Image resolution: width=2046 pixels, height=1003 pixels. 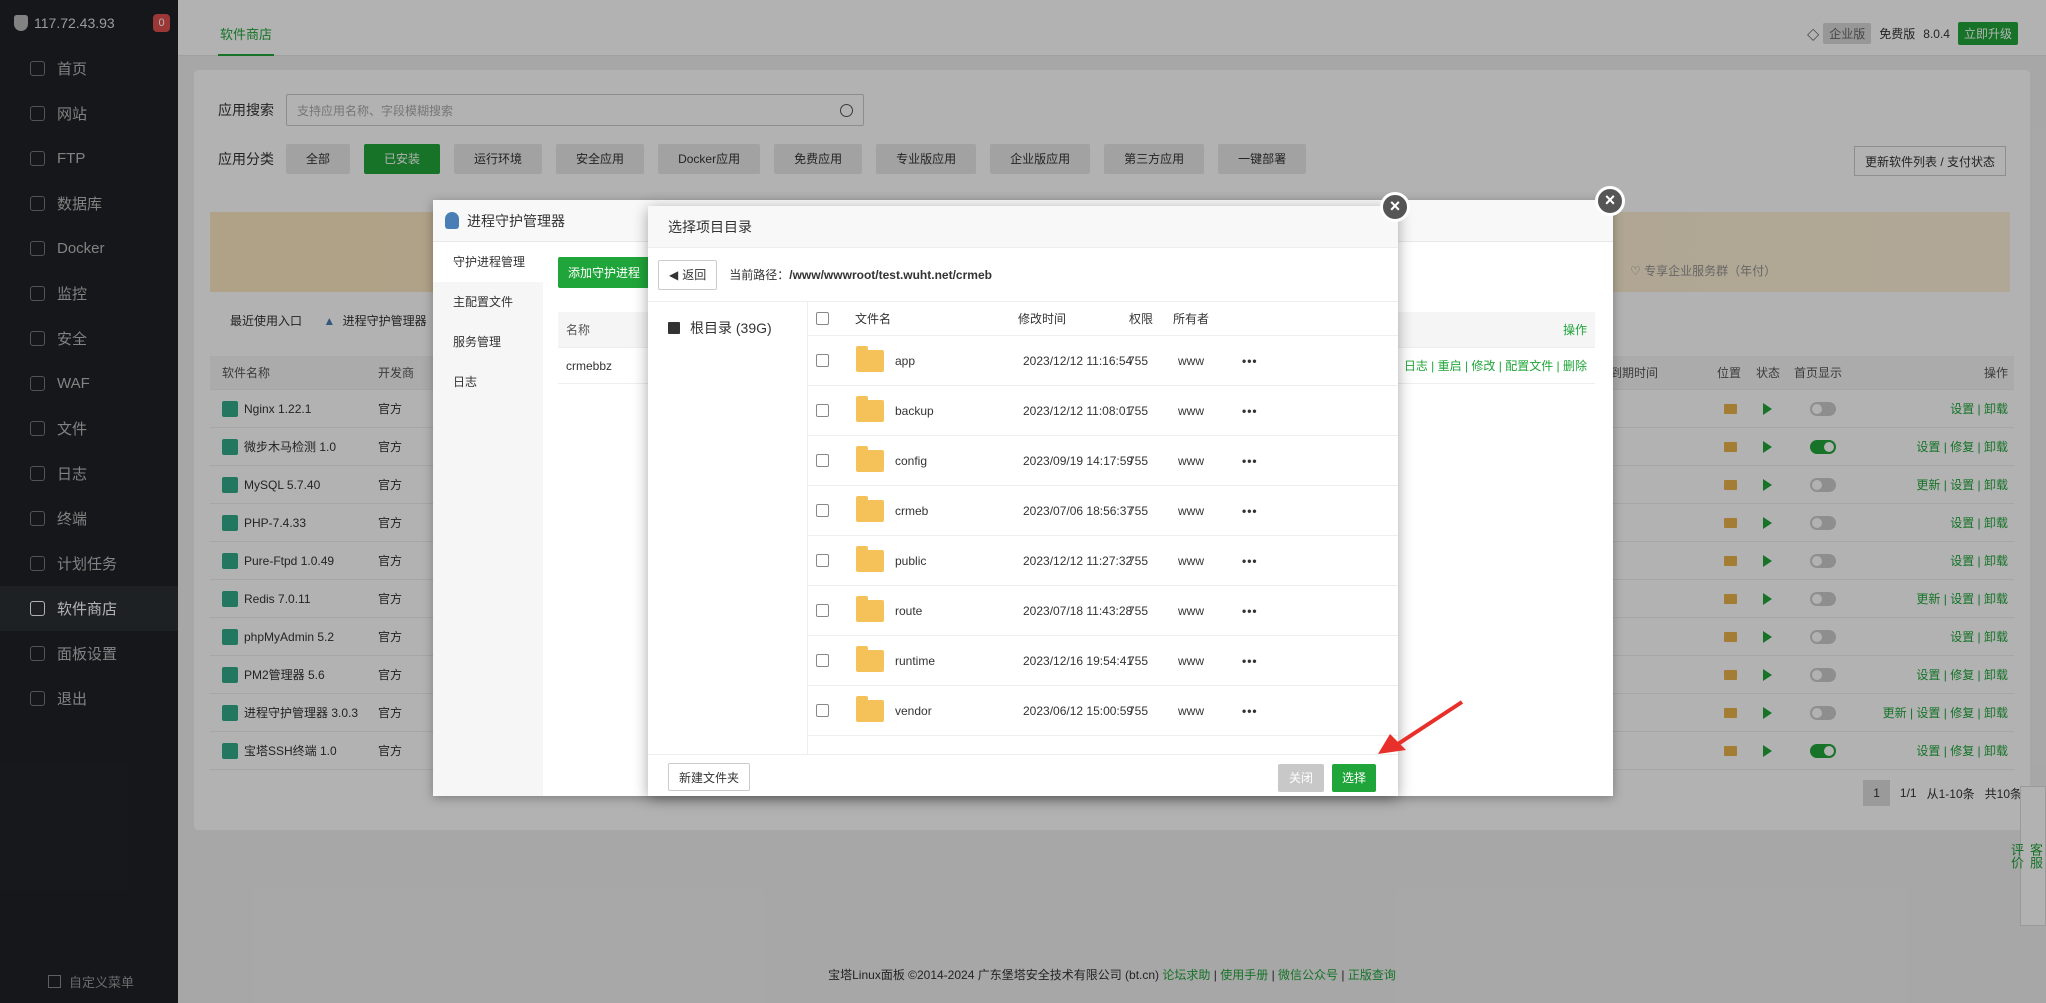 What do you see at coordinates (1078, 560) in the screenshot?
I see `file-mtime: 2023/12/12 11:27:32` at bounding box center [1078, 560].